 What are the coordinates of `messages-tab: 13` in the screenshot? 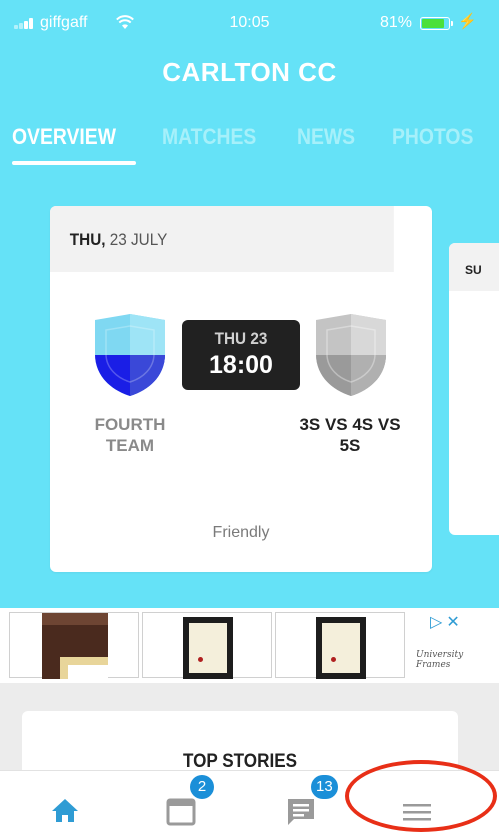 It's located at (310, 803).